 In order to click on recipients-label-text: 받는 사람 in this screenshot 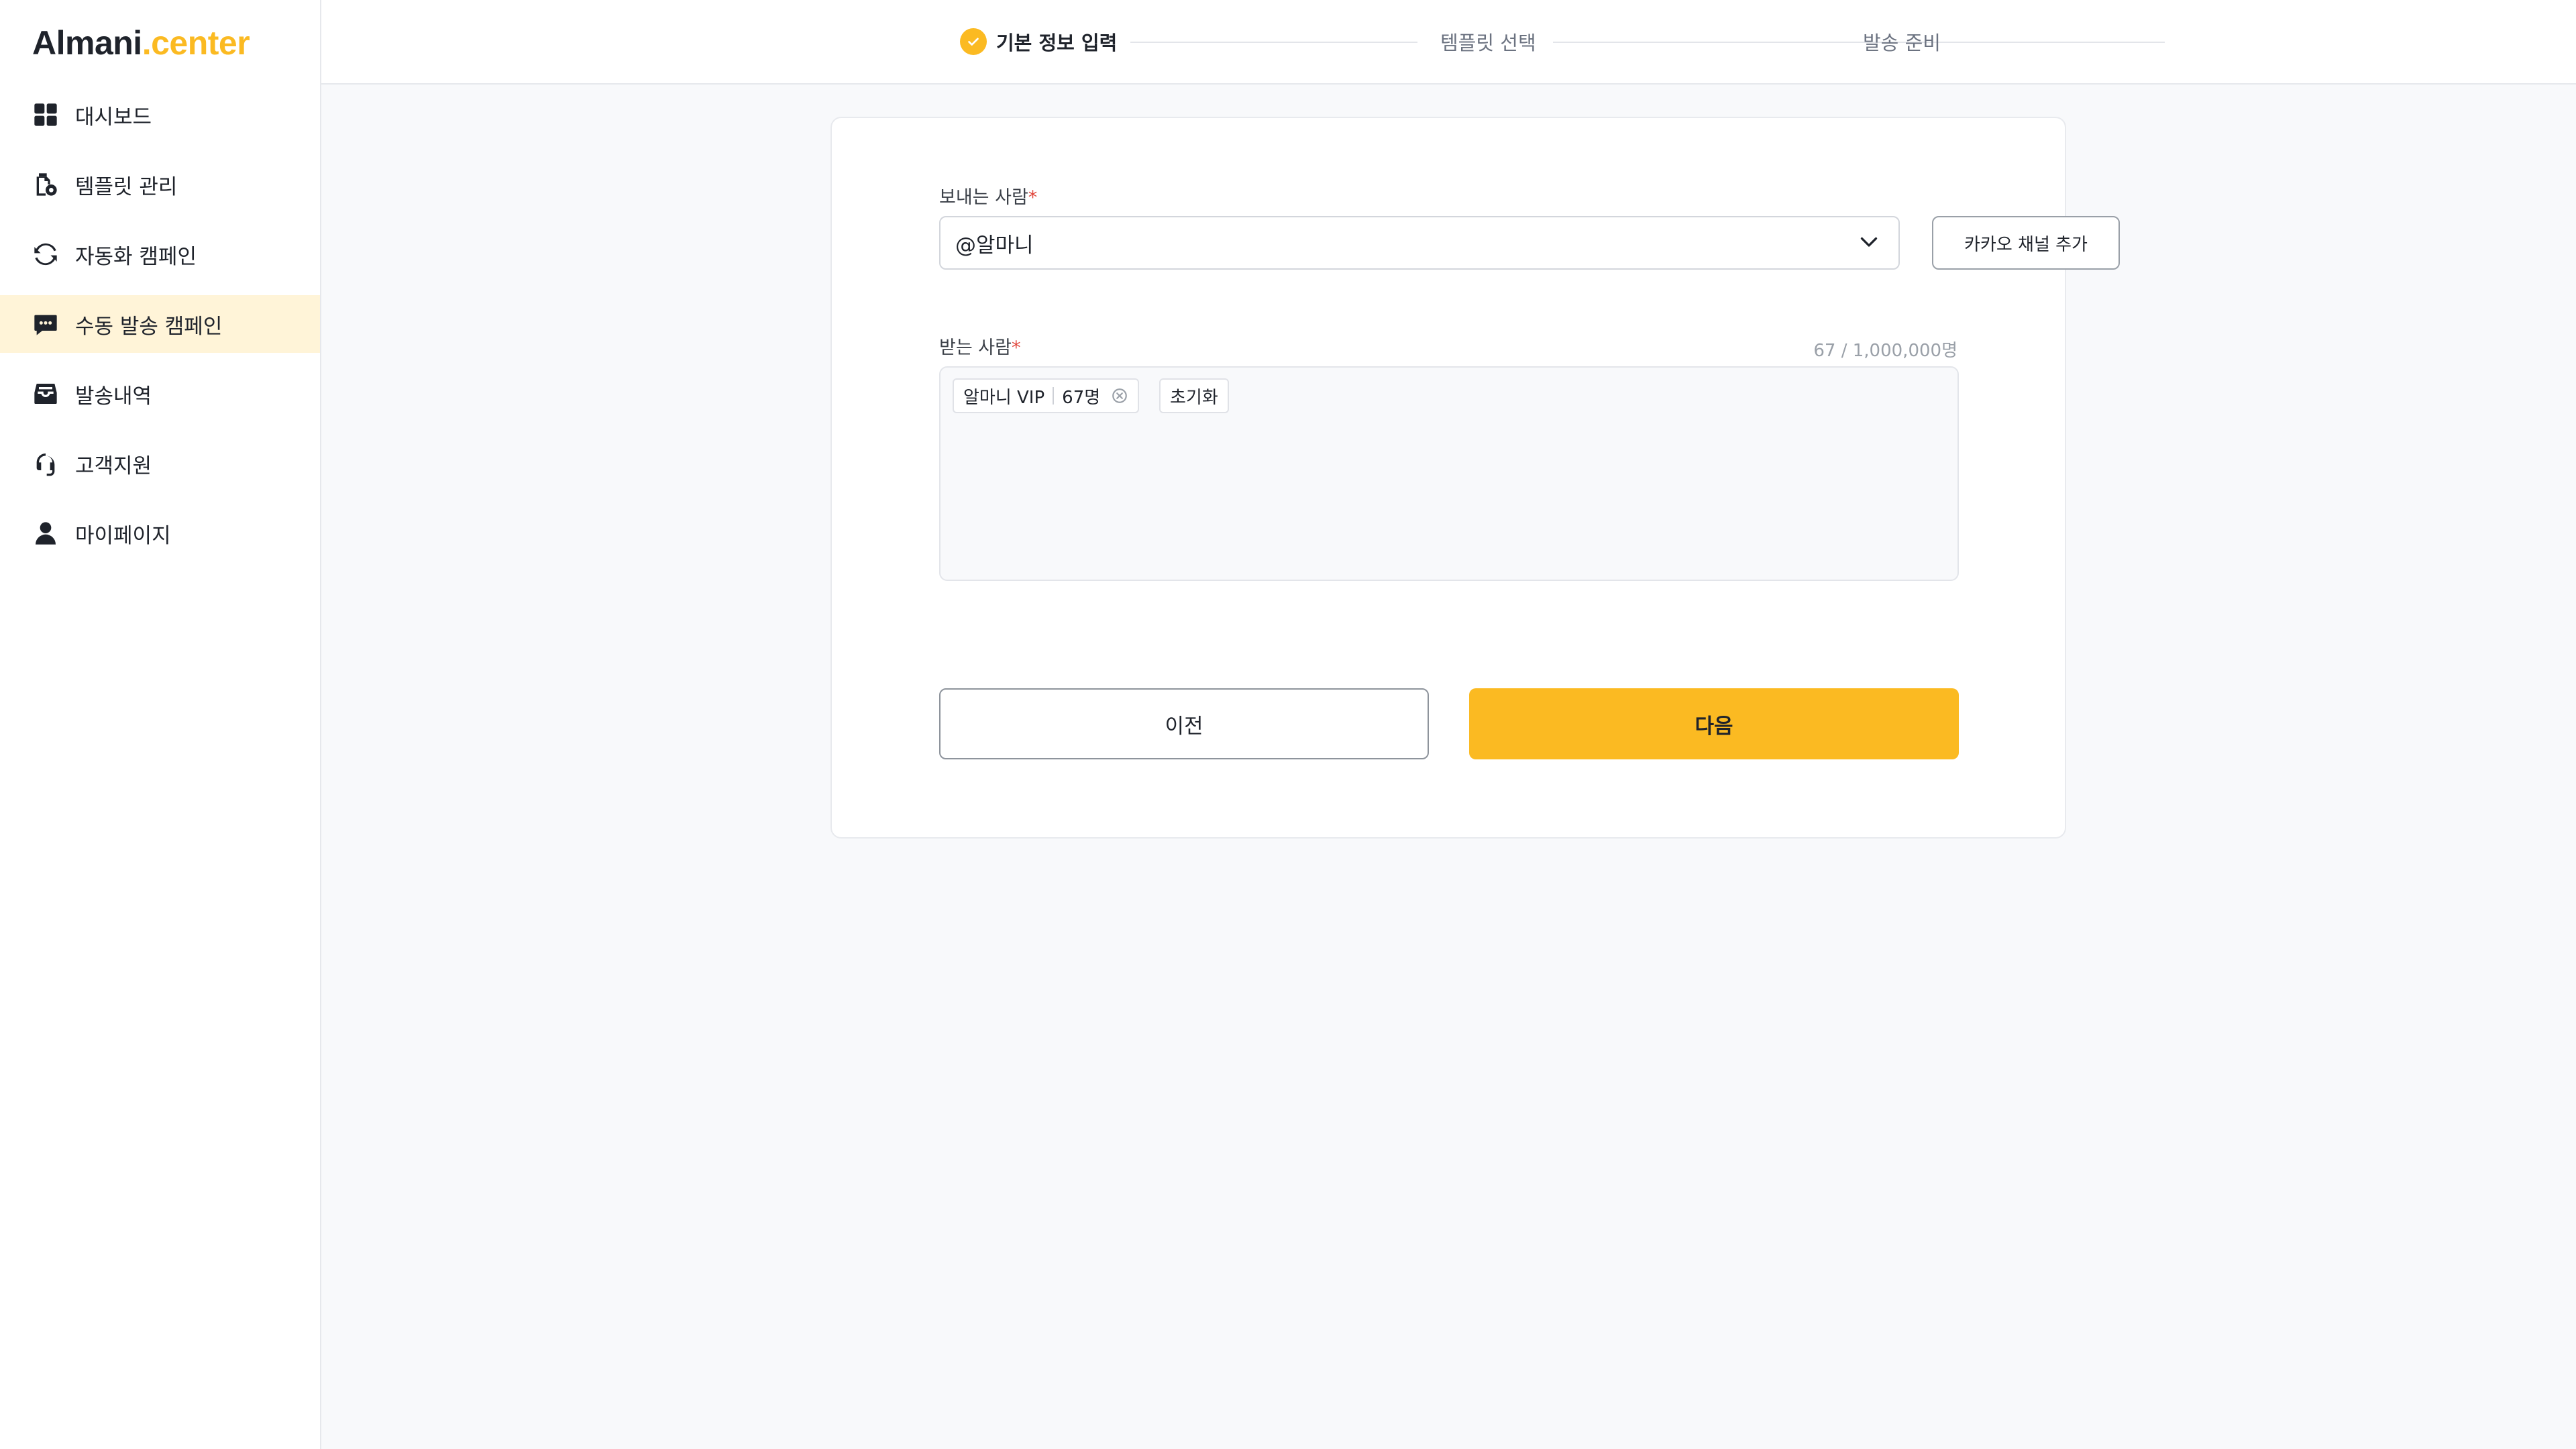, I will do `click(975, 347)`.